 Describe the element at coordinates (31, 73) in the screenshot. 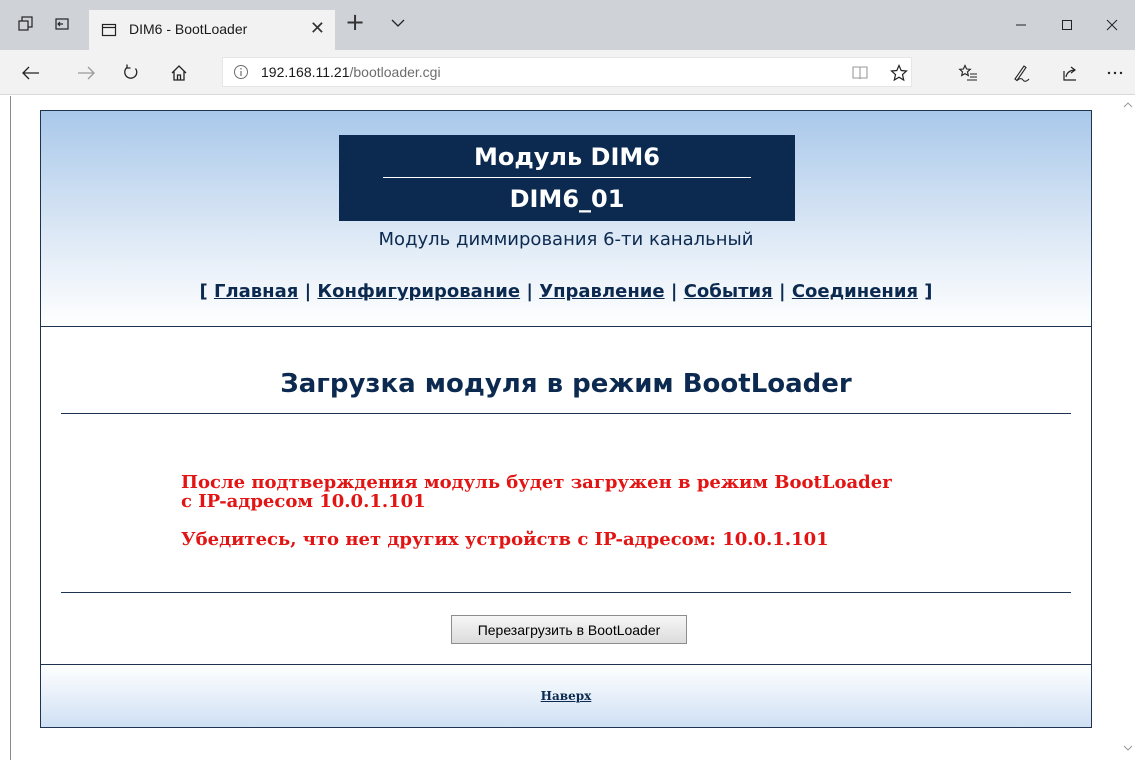

I see `back-icon` at that location.